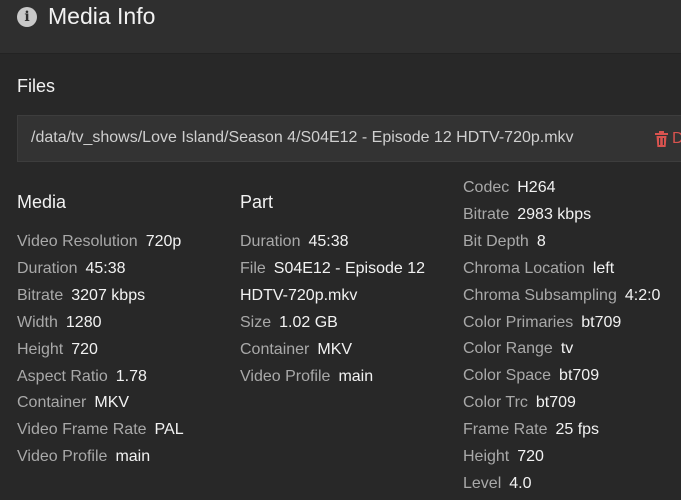  I want to click on media-property-row: Video Frame Rate PAL, so click(100, 430).